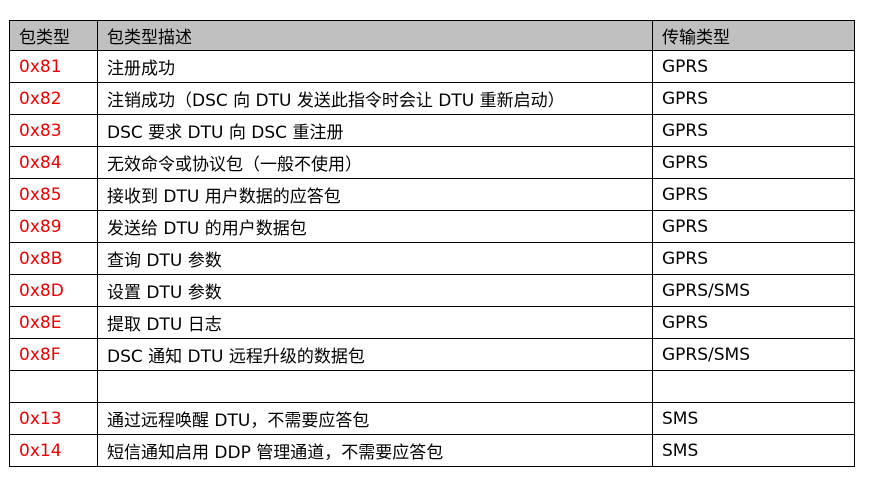 This screenshot has width=880, height=497. Describe the element at coordinates (375, 162) in the screenshot. I see `packet-description-cell: 无效命令或协议包（一般不使用）` at that location.